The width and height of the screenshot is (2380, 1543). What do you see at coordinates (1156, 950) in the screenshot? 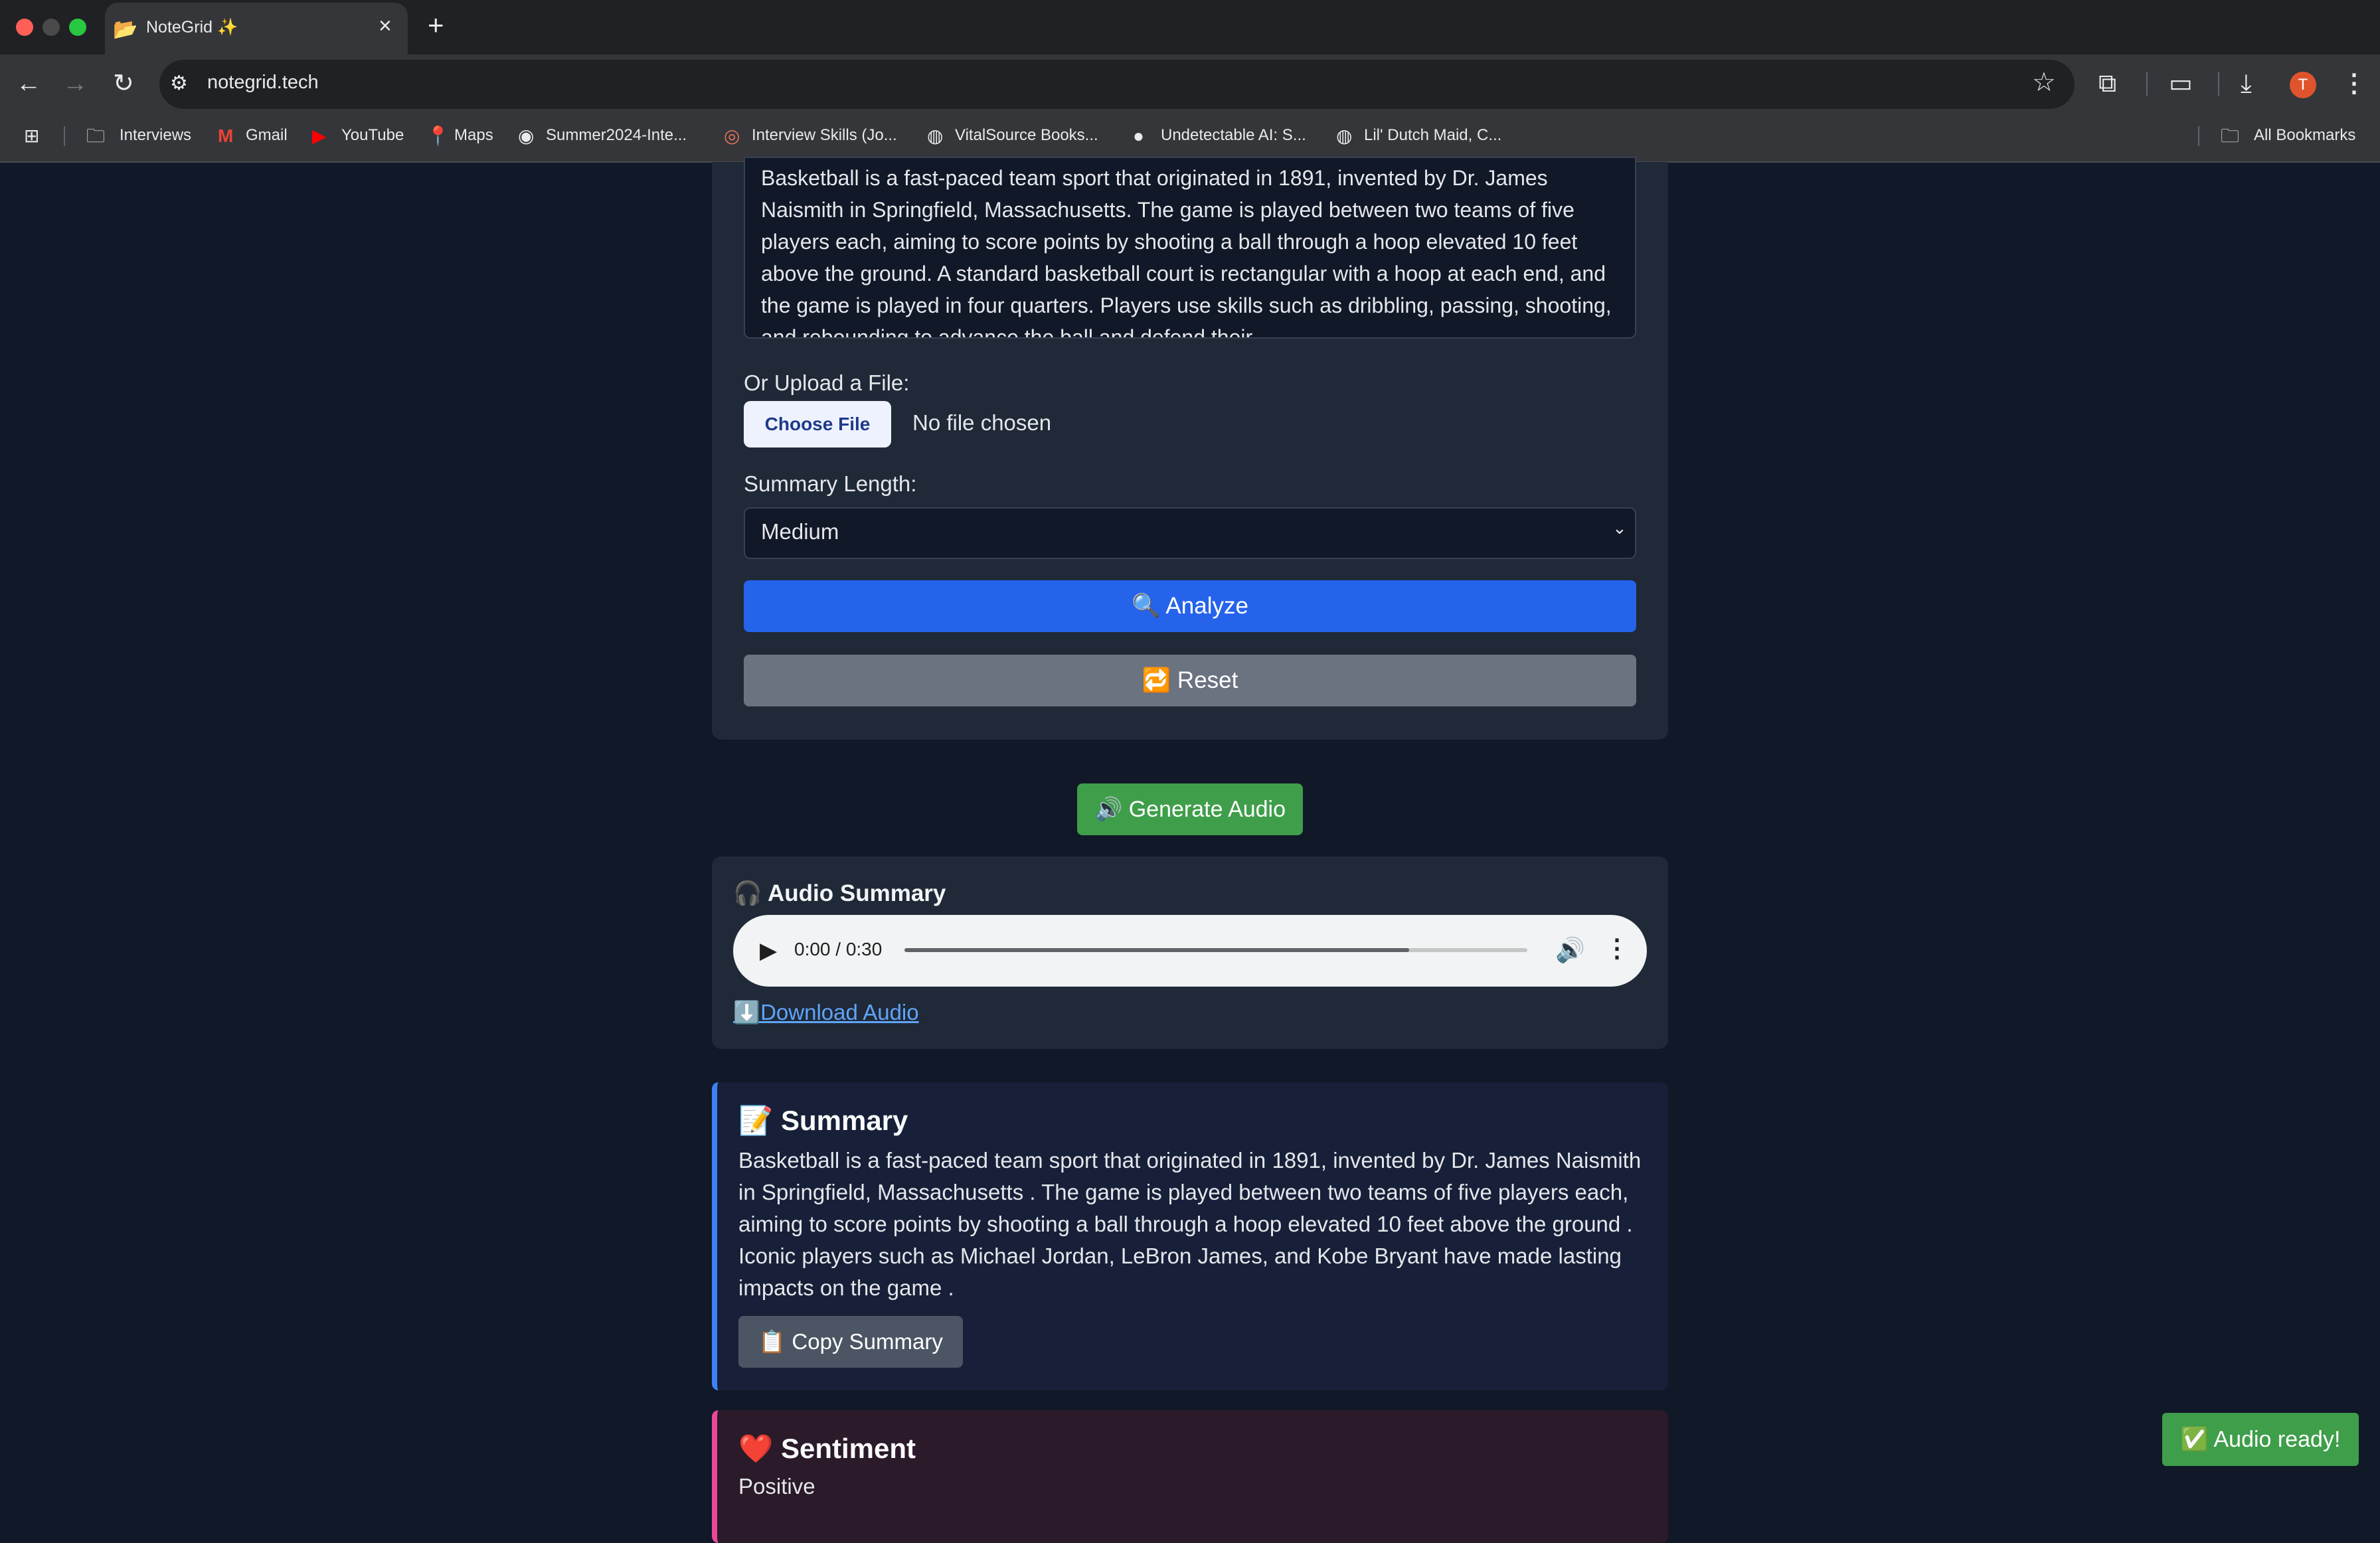
I see `seek-bar-buffered` at bounding box center [1156, 950].